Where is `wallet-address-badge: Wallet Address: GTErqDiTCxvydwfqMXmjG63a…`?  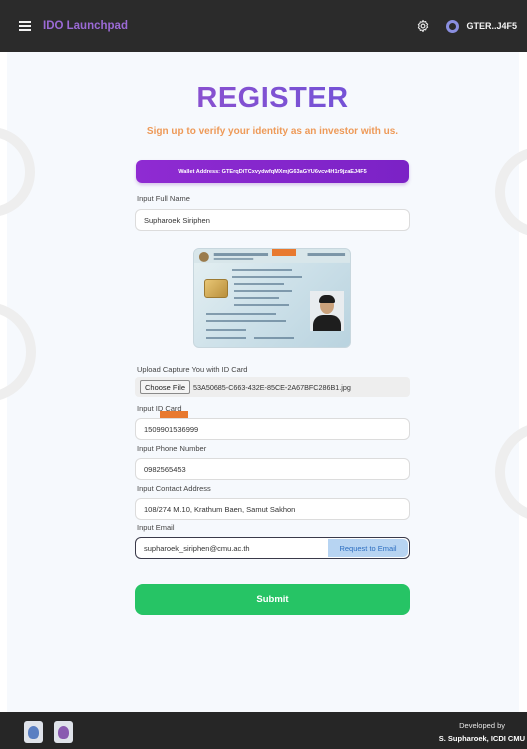 wallet-address-badge: Wallet Address: GTErqDiTCxvydwfqMXmjG63a… is located at coordinates (272, 171).